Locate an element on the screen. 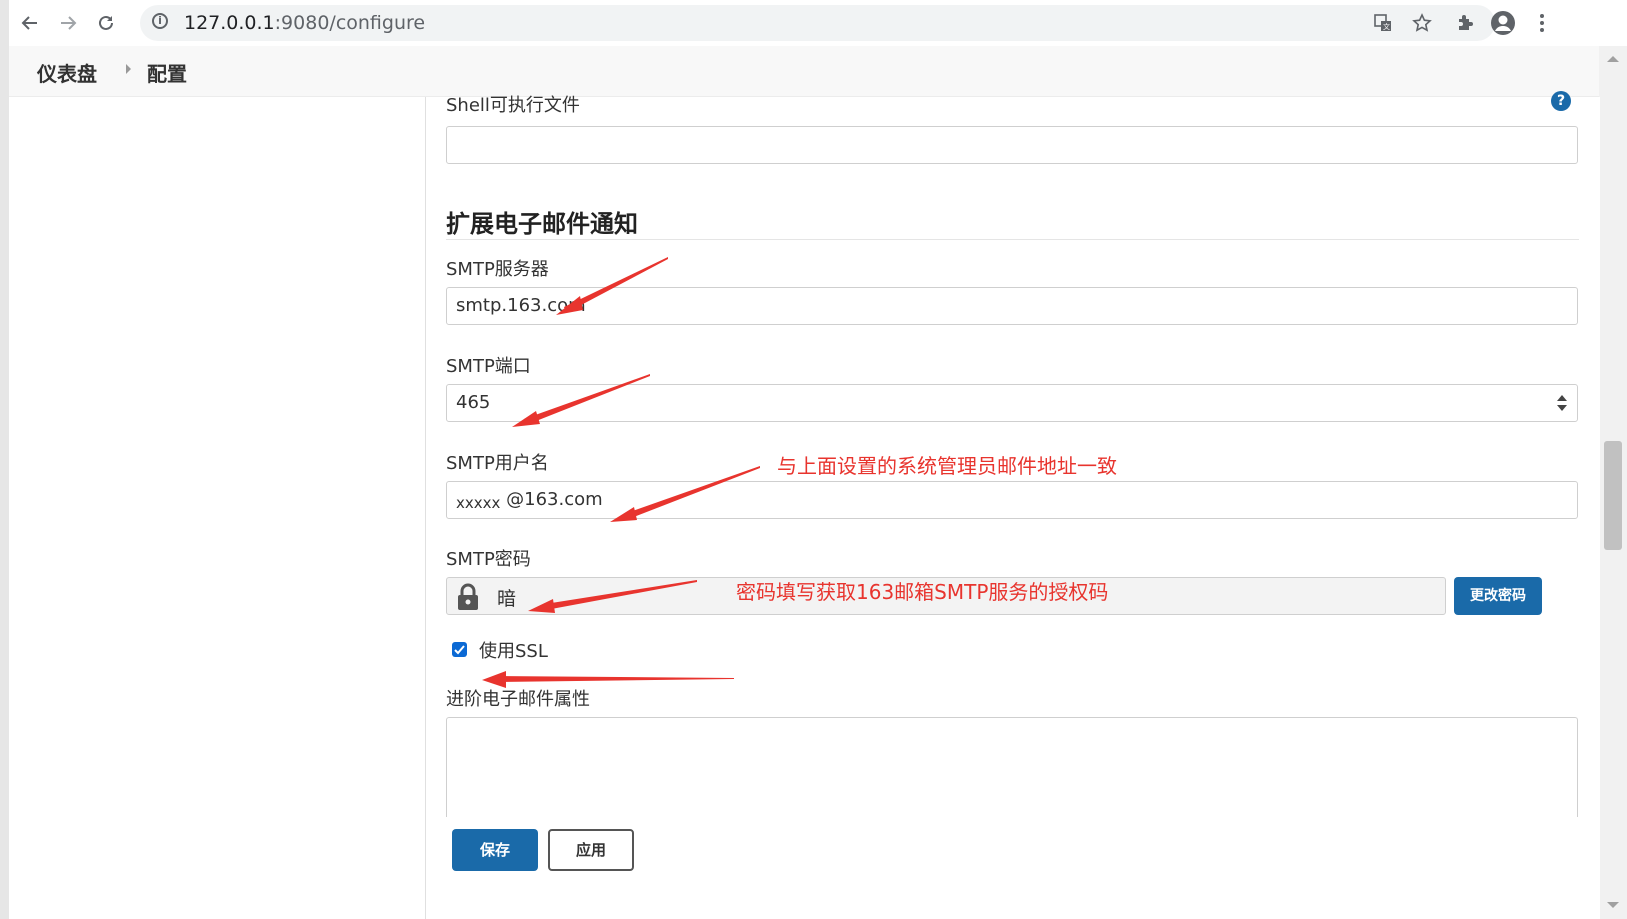 This screenshot has width=1627, height=919. use-ssl-checkbox is located at coordinates (459, 649).